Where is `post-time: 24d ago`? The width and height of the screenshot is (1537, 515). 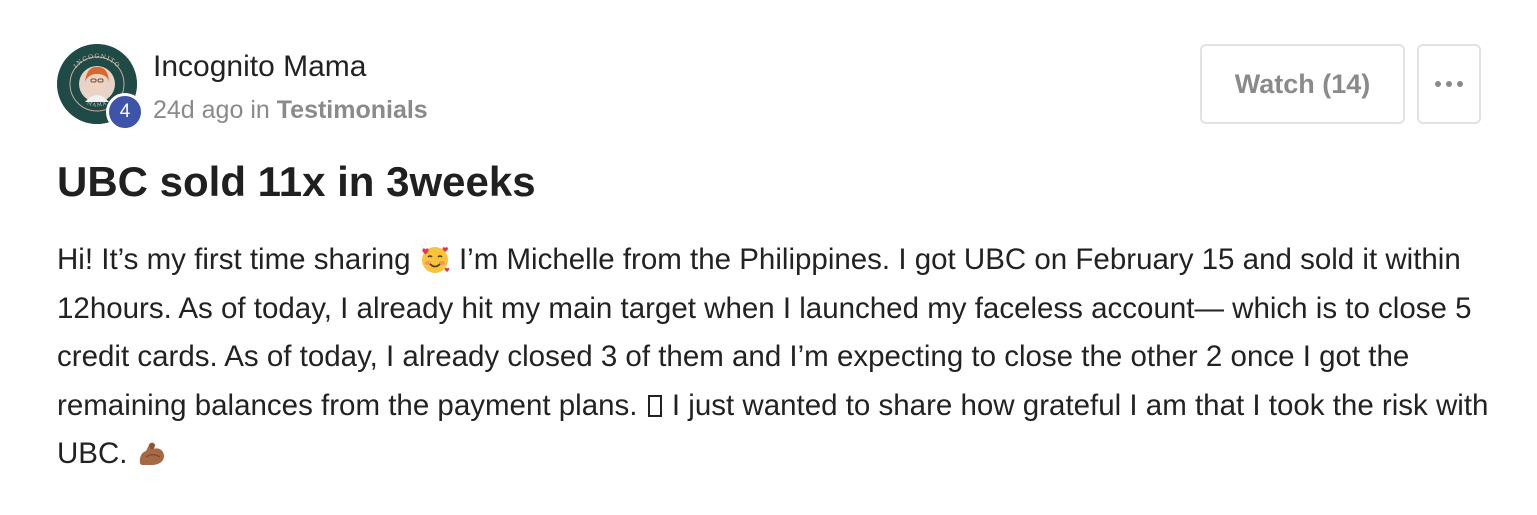 post-time: 24d ago is located at coordinates (198, 110).